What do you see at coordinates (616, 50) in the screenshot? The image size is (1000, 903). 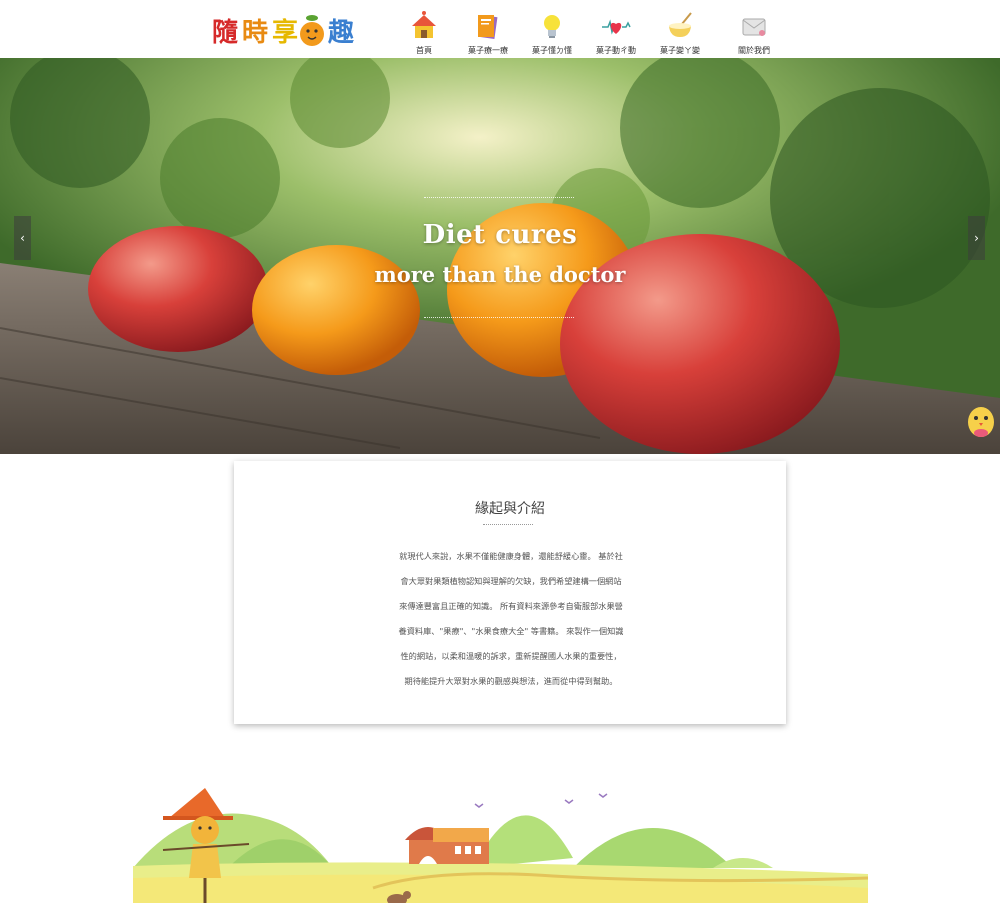 I see `nav-label-move: 菓子動ㄔ動` at bounding box center [616, 50].